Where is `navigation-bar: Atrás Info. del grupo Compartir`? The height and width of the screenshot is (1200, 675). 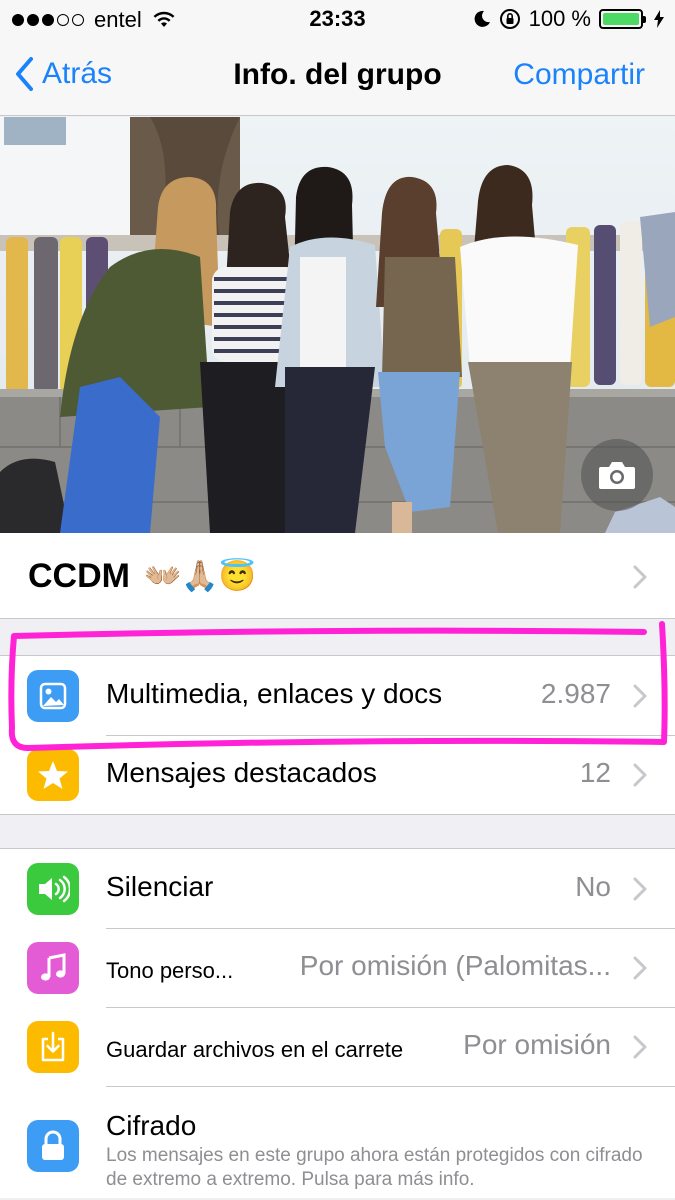
navigation-bar: Atrás Info. del grupo Compartir is located at coordinates (337, 77).